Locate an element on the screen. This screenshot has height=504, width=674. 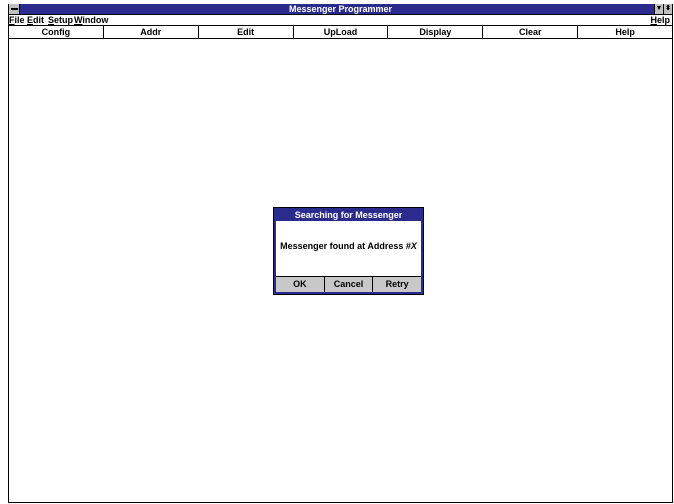
restore-arrows-icon: ⬍ is located at coordinates (667, 9).